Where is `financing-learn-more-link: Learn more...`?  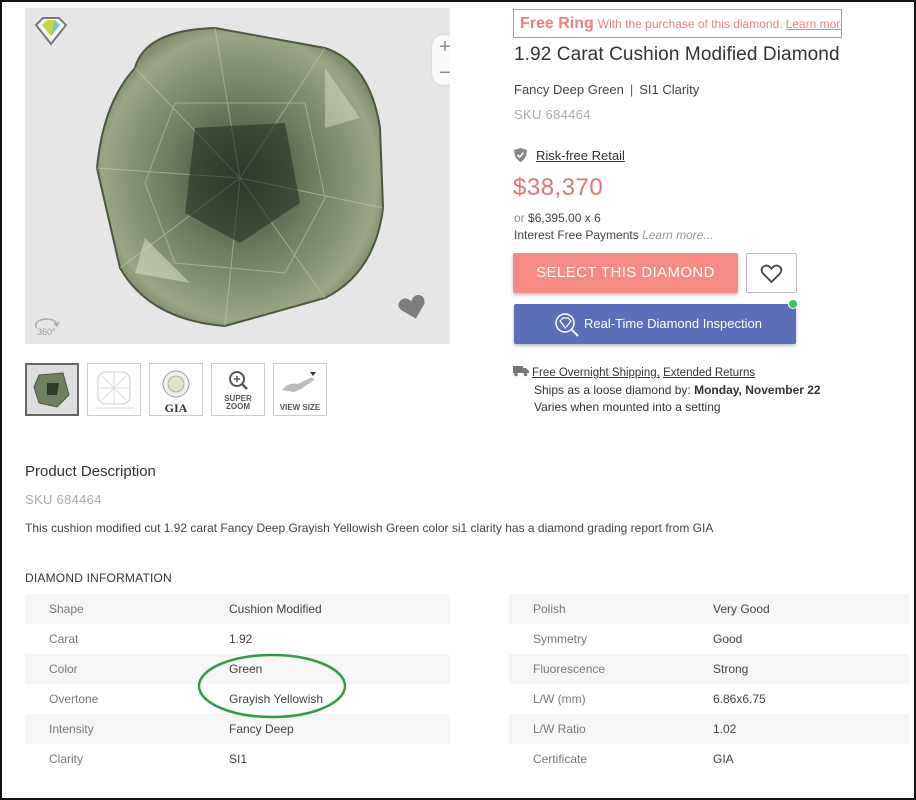
financing-learn-more-link: Learn more... is located at coordinates (677, 235).